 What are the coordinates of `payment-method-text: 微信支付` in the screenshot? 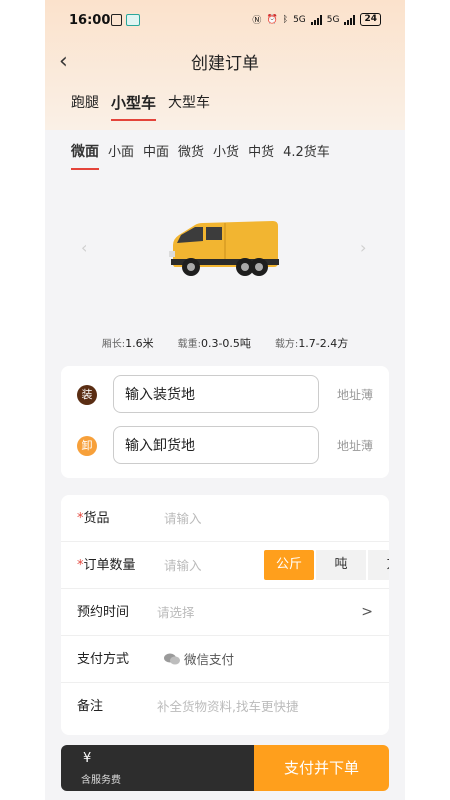 It's located at (209, 659).